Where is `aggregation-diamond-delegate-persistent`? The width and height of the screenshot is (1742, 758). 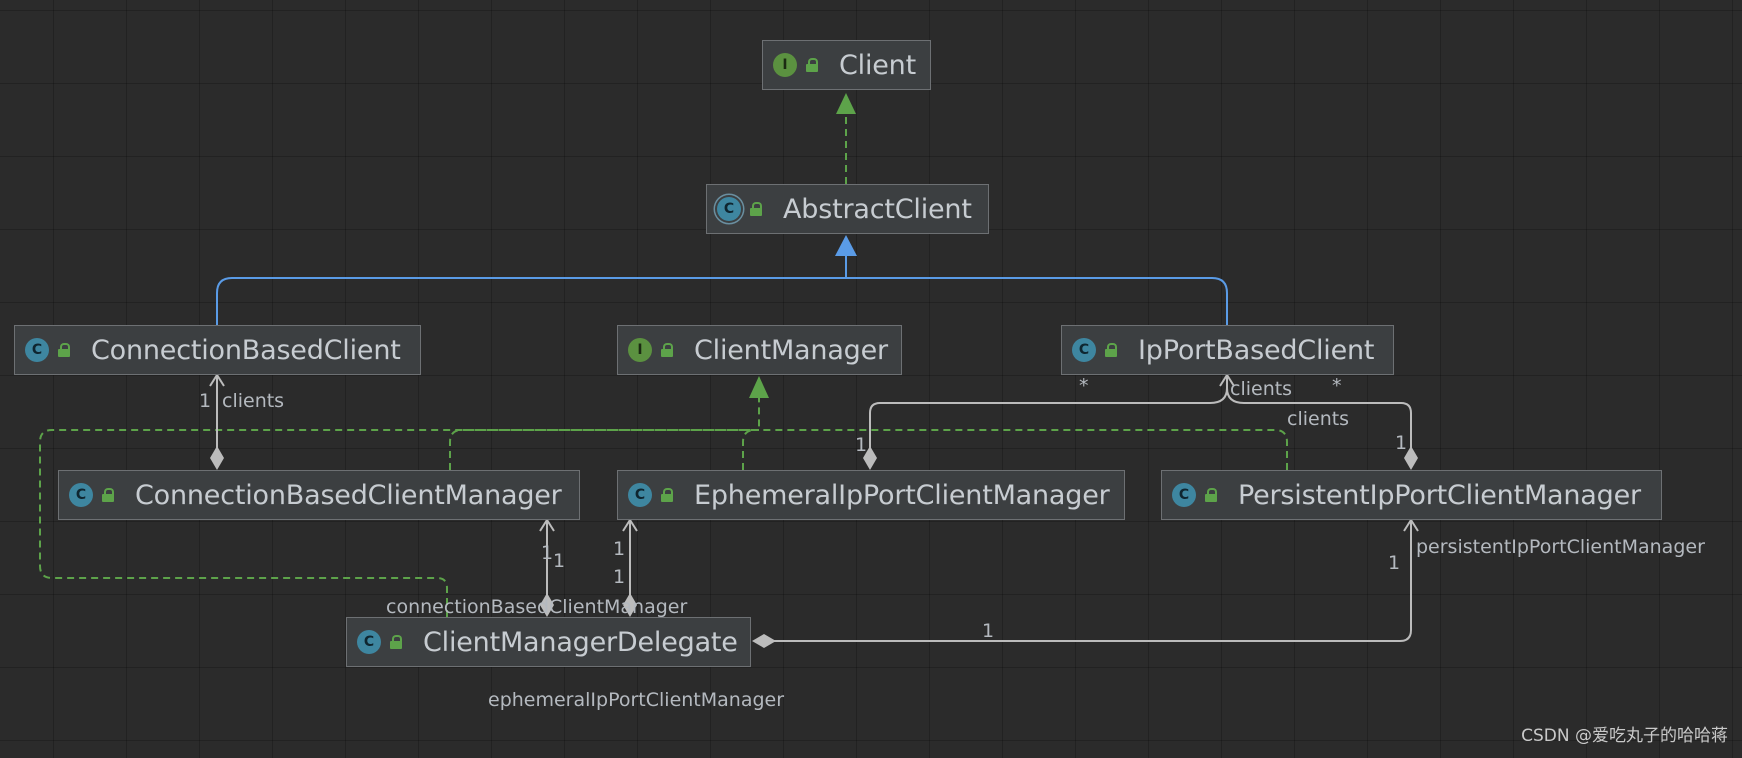
aggregation-diamond-delegate-persistent is located at coordinates (764, 641).